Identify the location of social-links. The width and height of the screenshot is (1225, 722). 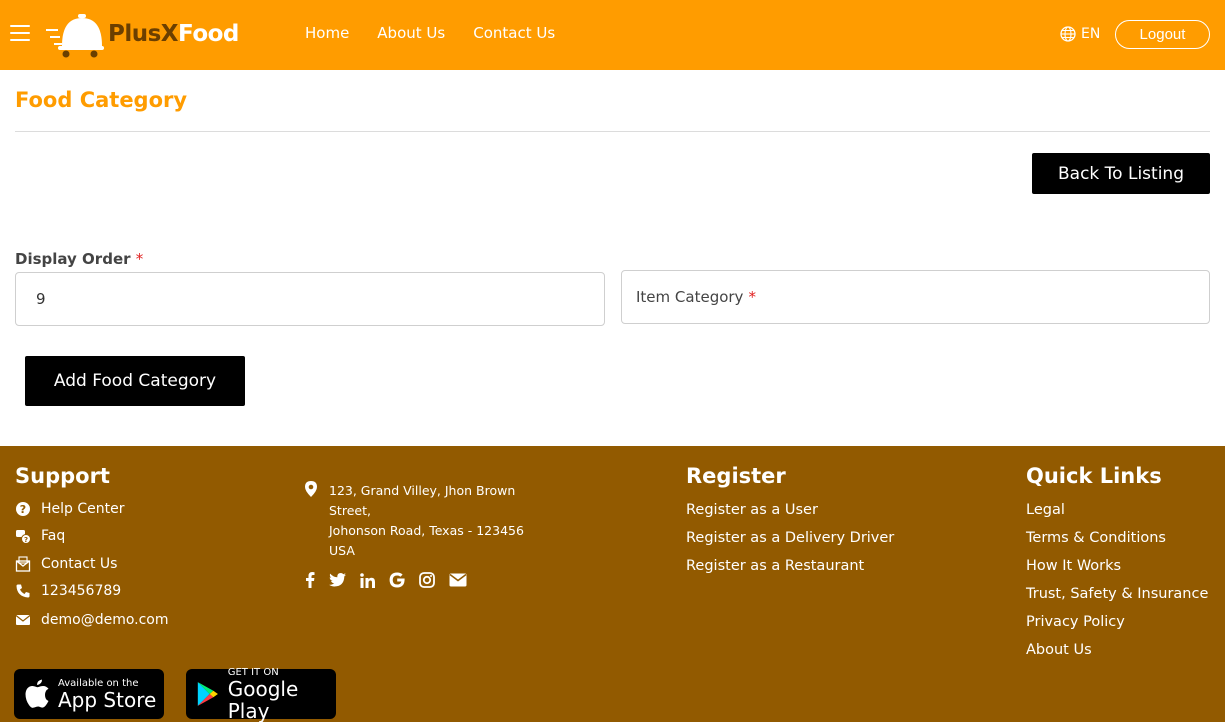
(393, 580).